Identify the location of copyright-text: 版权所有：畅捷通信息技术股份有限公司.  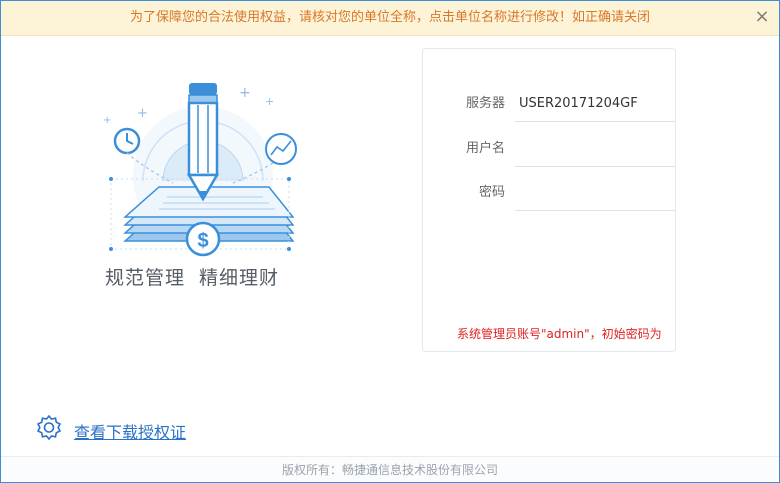
(389, 470).